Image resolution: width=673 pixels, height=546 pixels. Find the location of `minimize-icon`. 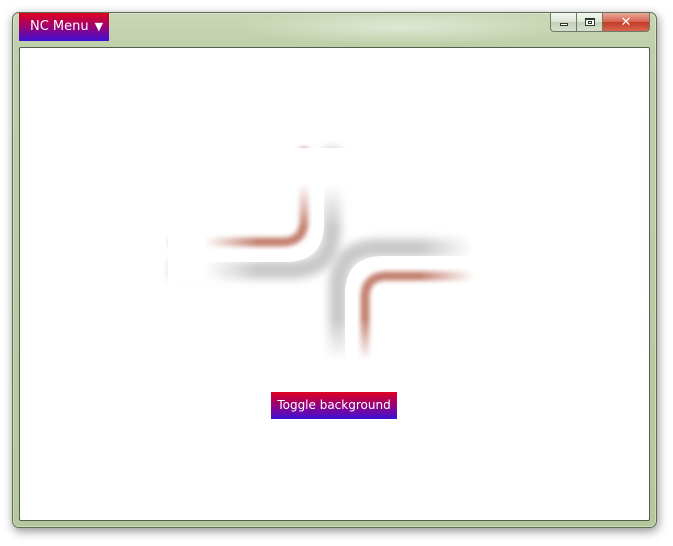

minimize-icon is located at coordinates (563, 24).